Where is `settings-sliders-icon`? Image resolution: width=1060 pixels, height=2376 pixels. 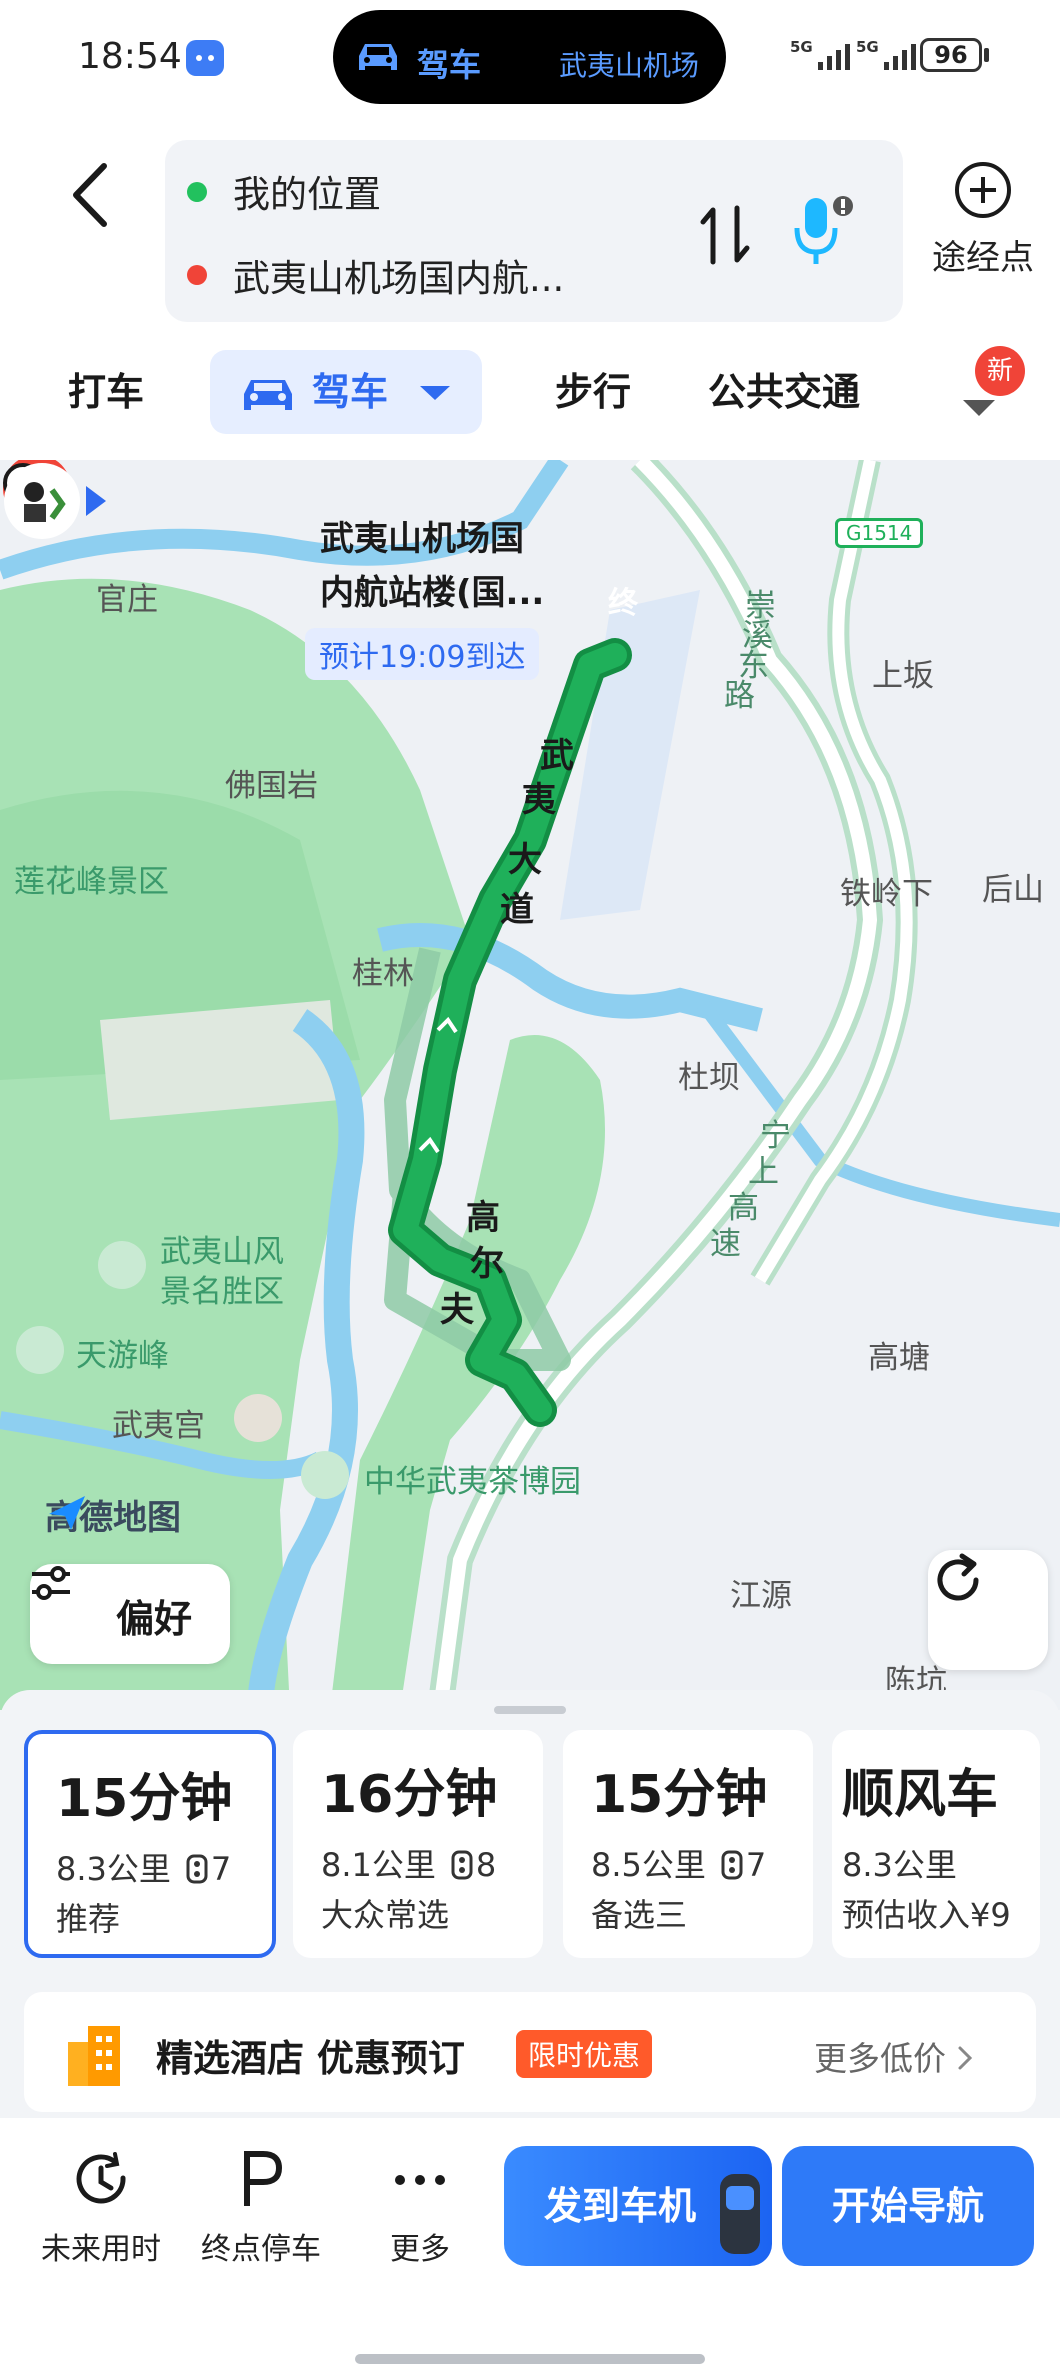 settings-sliders-icon is located at coordinates (51, 1583).